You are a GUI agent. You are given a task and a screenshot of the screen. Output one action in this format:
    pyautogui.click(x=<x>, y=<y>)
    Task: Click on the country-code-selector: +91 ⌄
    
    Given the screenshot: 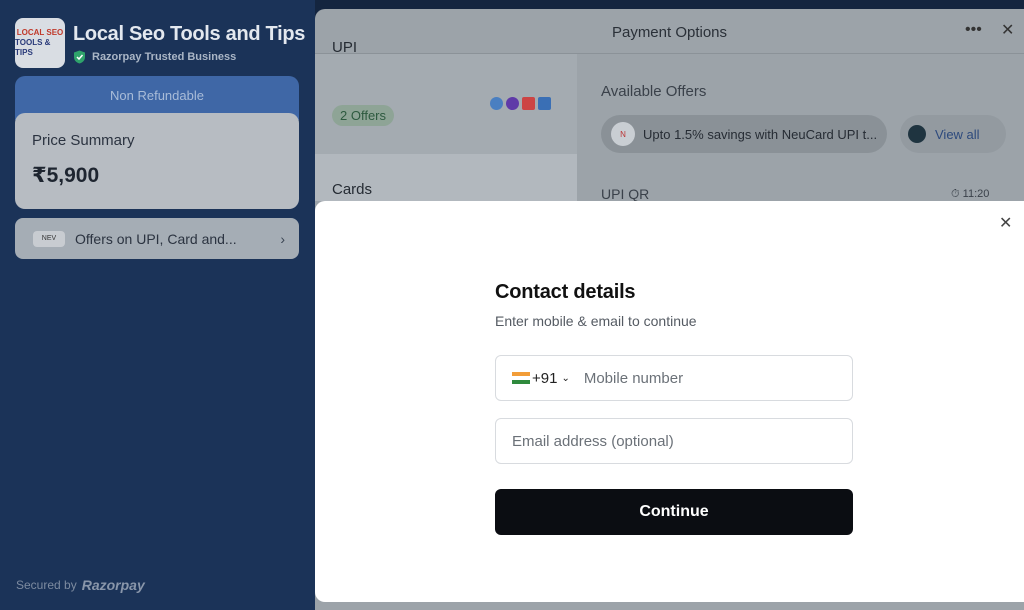 What is the action you would take?
    pyautogui.click(x=533, y=378)
    